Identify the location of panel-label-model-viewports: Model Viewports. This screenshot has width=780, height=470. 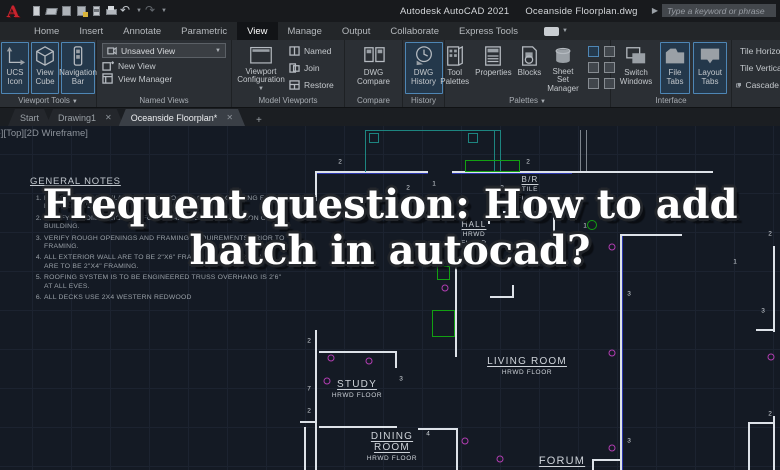
(288, 101).